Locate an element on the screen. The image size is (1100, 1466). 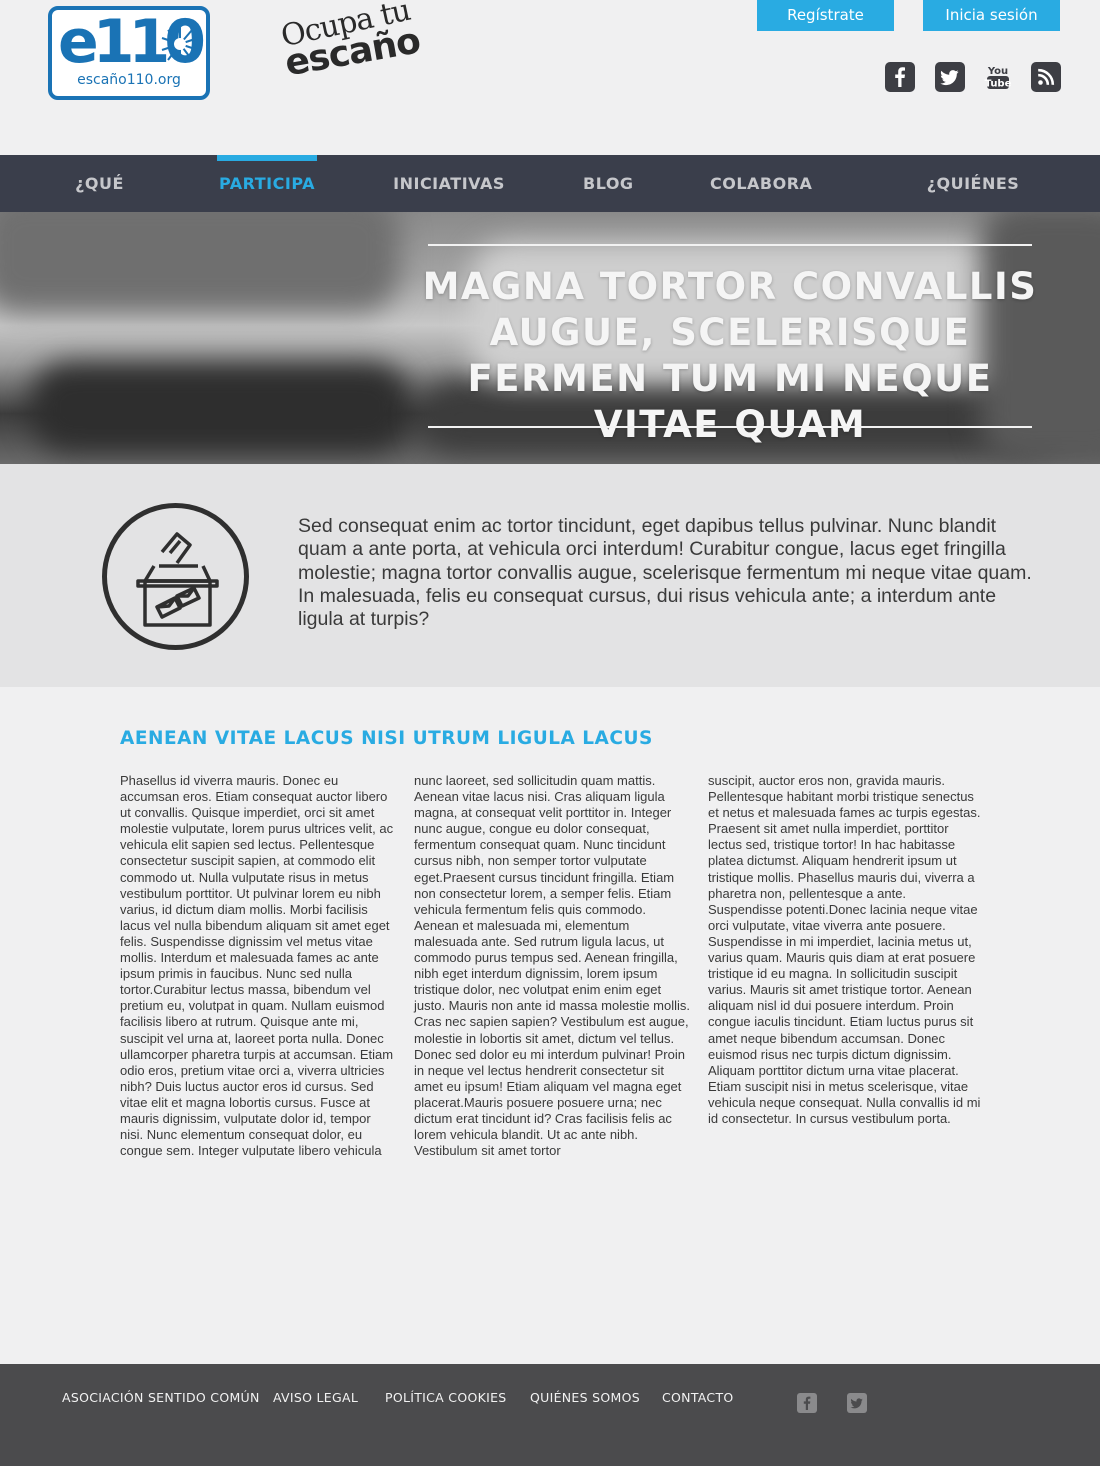
register-button: Regístrate is located at coordinates (825, 15).